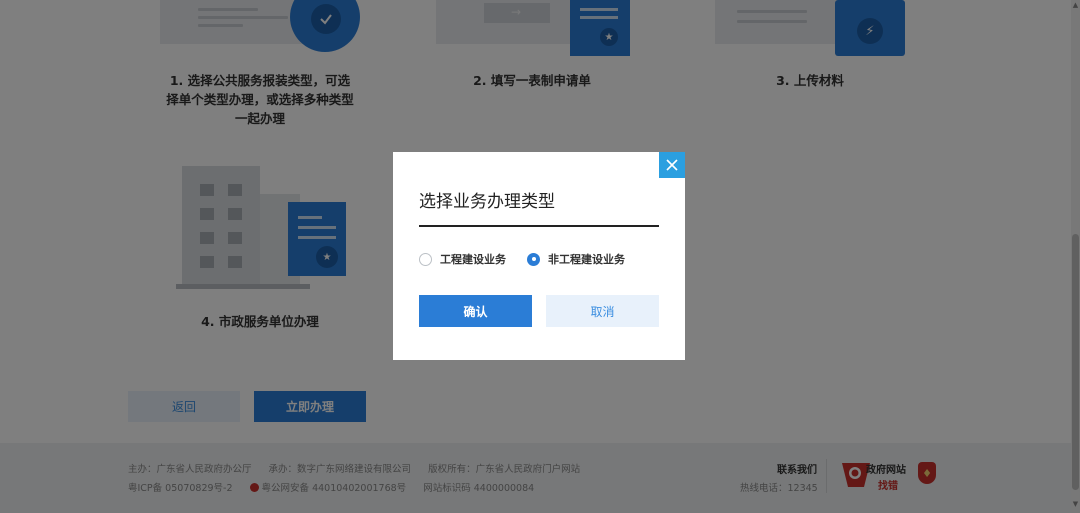 Image resolution: width=1080 pixels, height=513 pixels. I want to click on radio-button, so click(425, 259).